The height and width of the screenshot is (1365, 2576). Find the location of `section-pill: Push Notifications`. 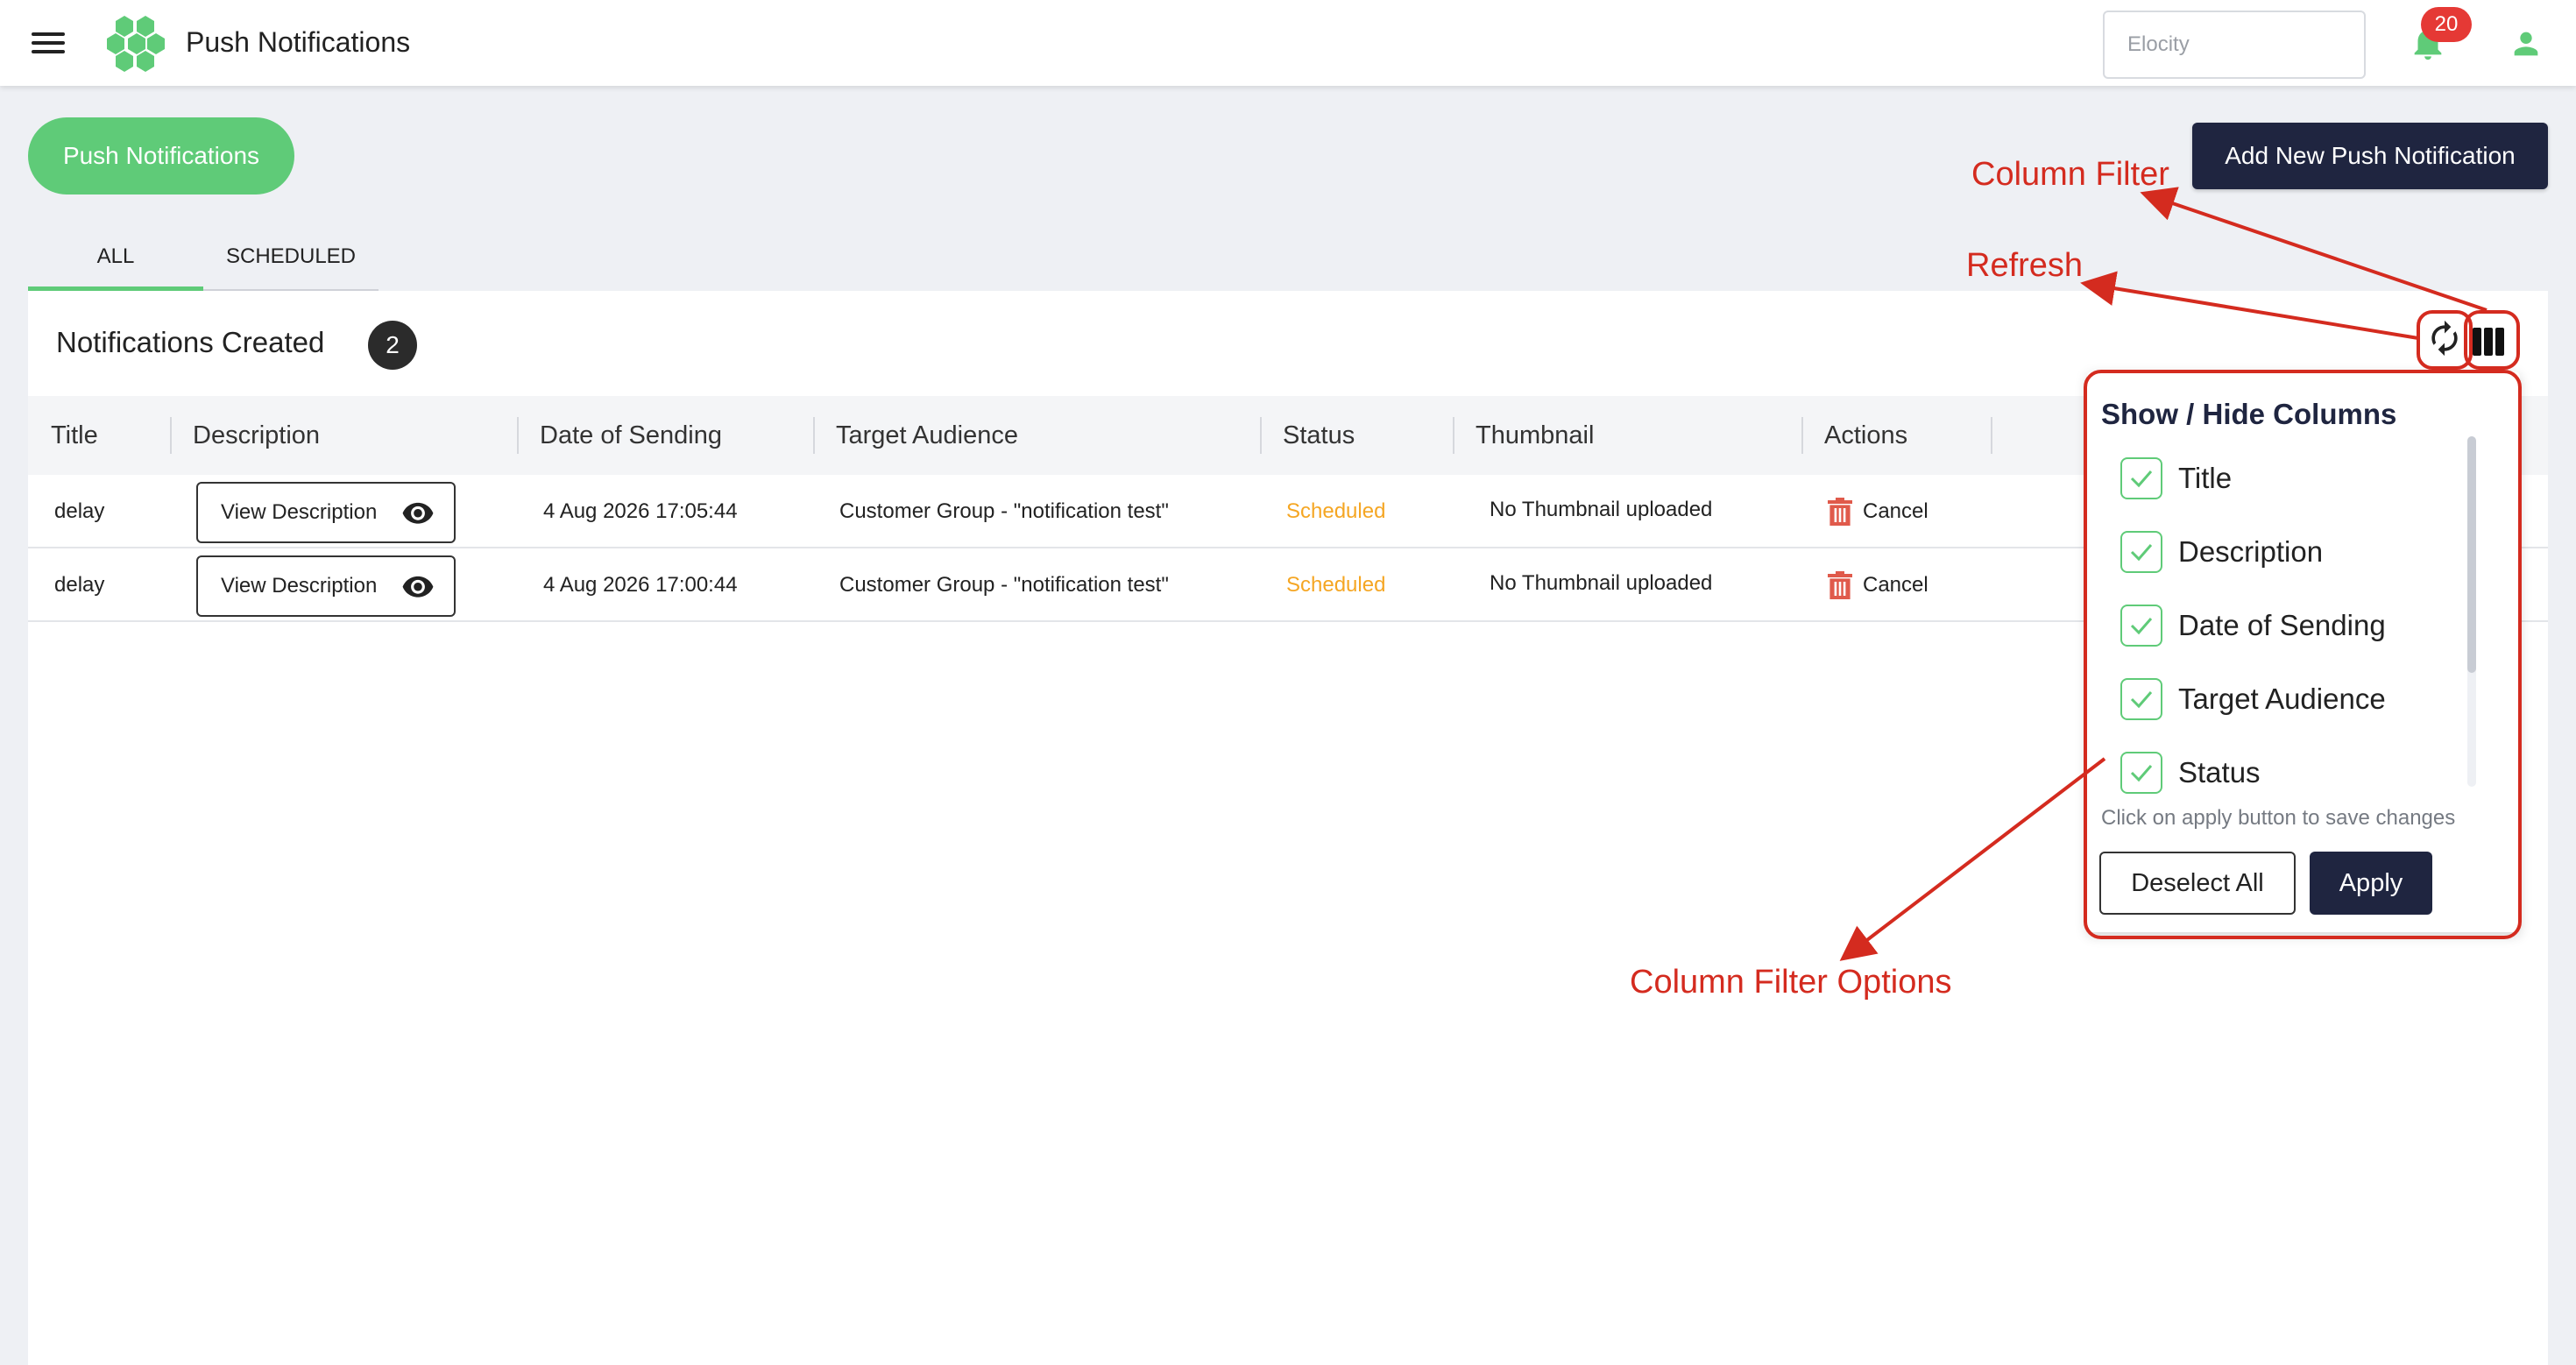

section-pill: Push Notifications is located at coordinates (161, 155).